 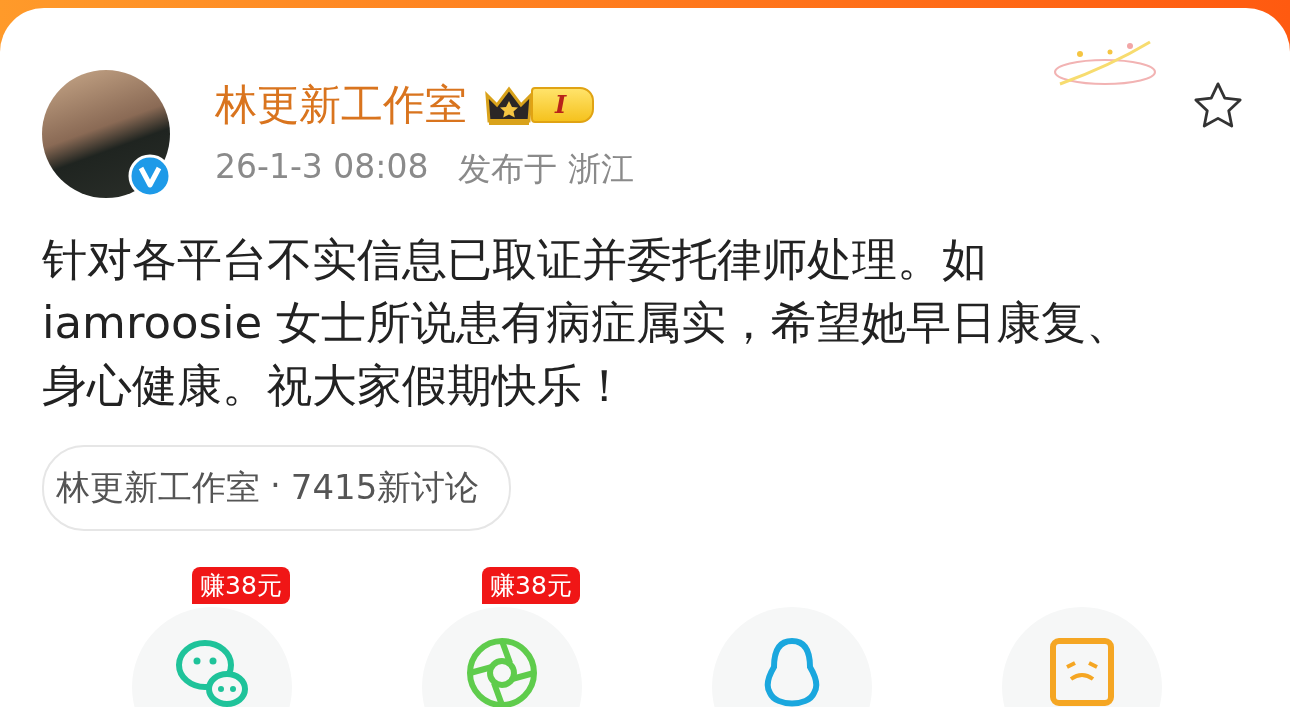 What do you see at coordinates (212, 672) in the screenshot?
I see `chat-bubbles-icon` at bounding box center [212, 672].